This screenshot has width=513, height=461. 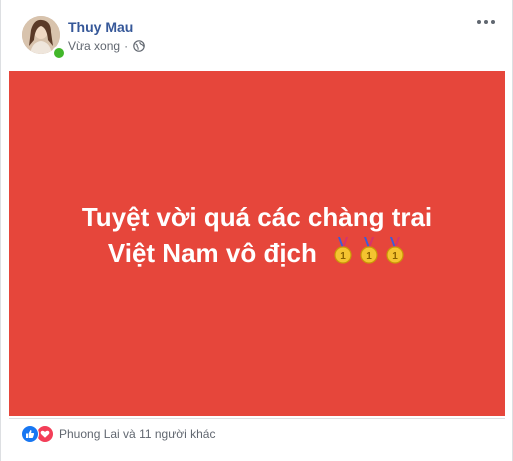 I want to click on post-timestamp: Vừa xong, so click(x=94, y=46).